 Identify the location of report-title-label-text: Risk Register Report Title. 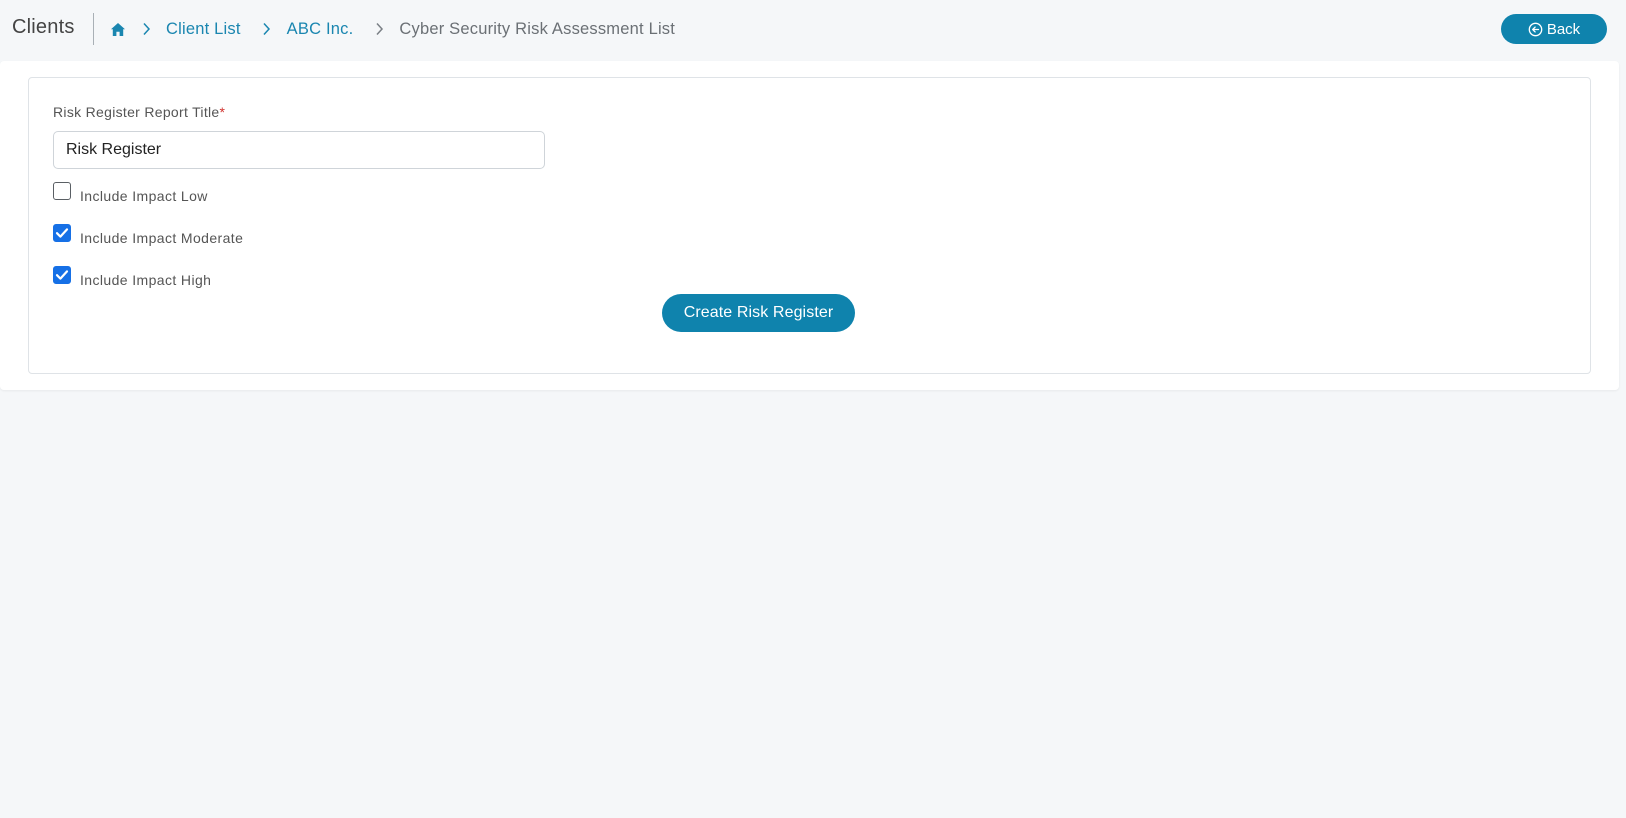
(136, 112).